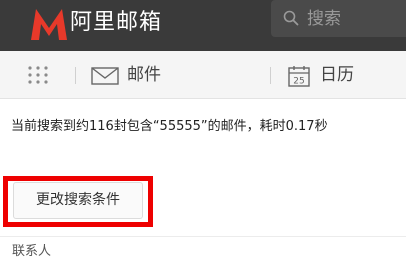 Image resolution: width=406 pixels, height=266 pixels. I want to click on aliyun-mail-logo-icon, so click(49, 24).